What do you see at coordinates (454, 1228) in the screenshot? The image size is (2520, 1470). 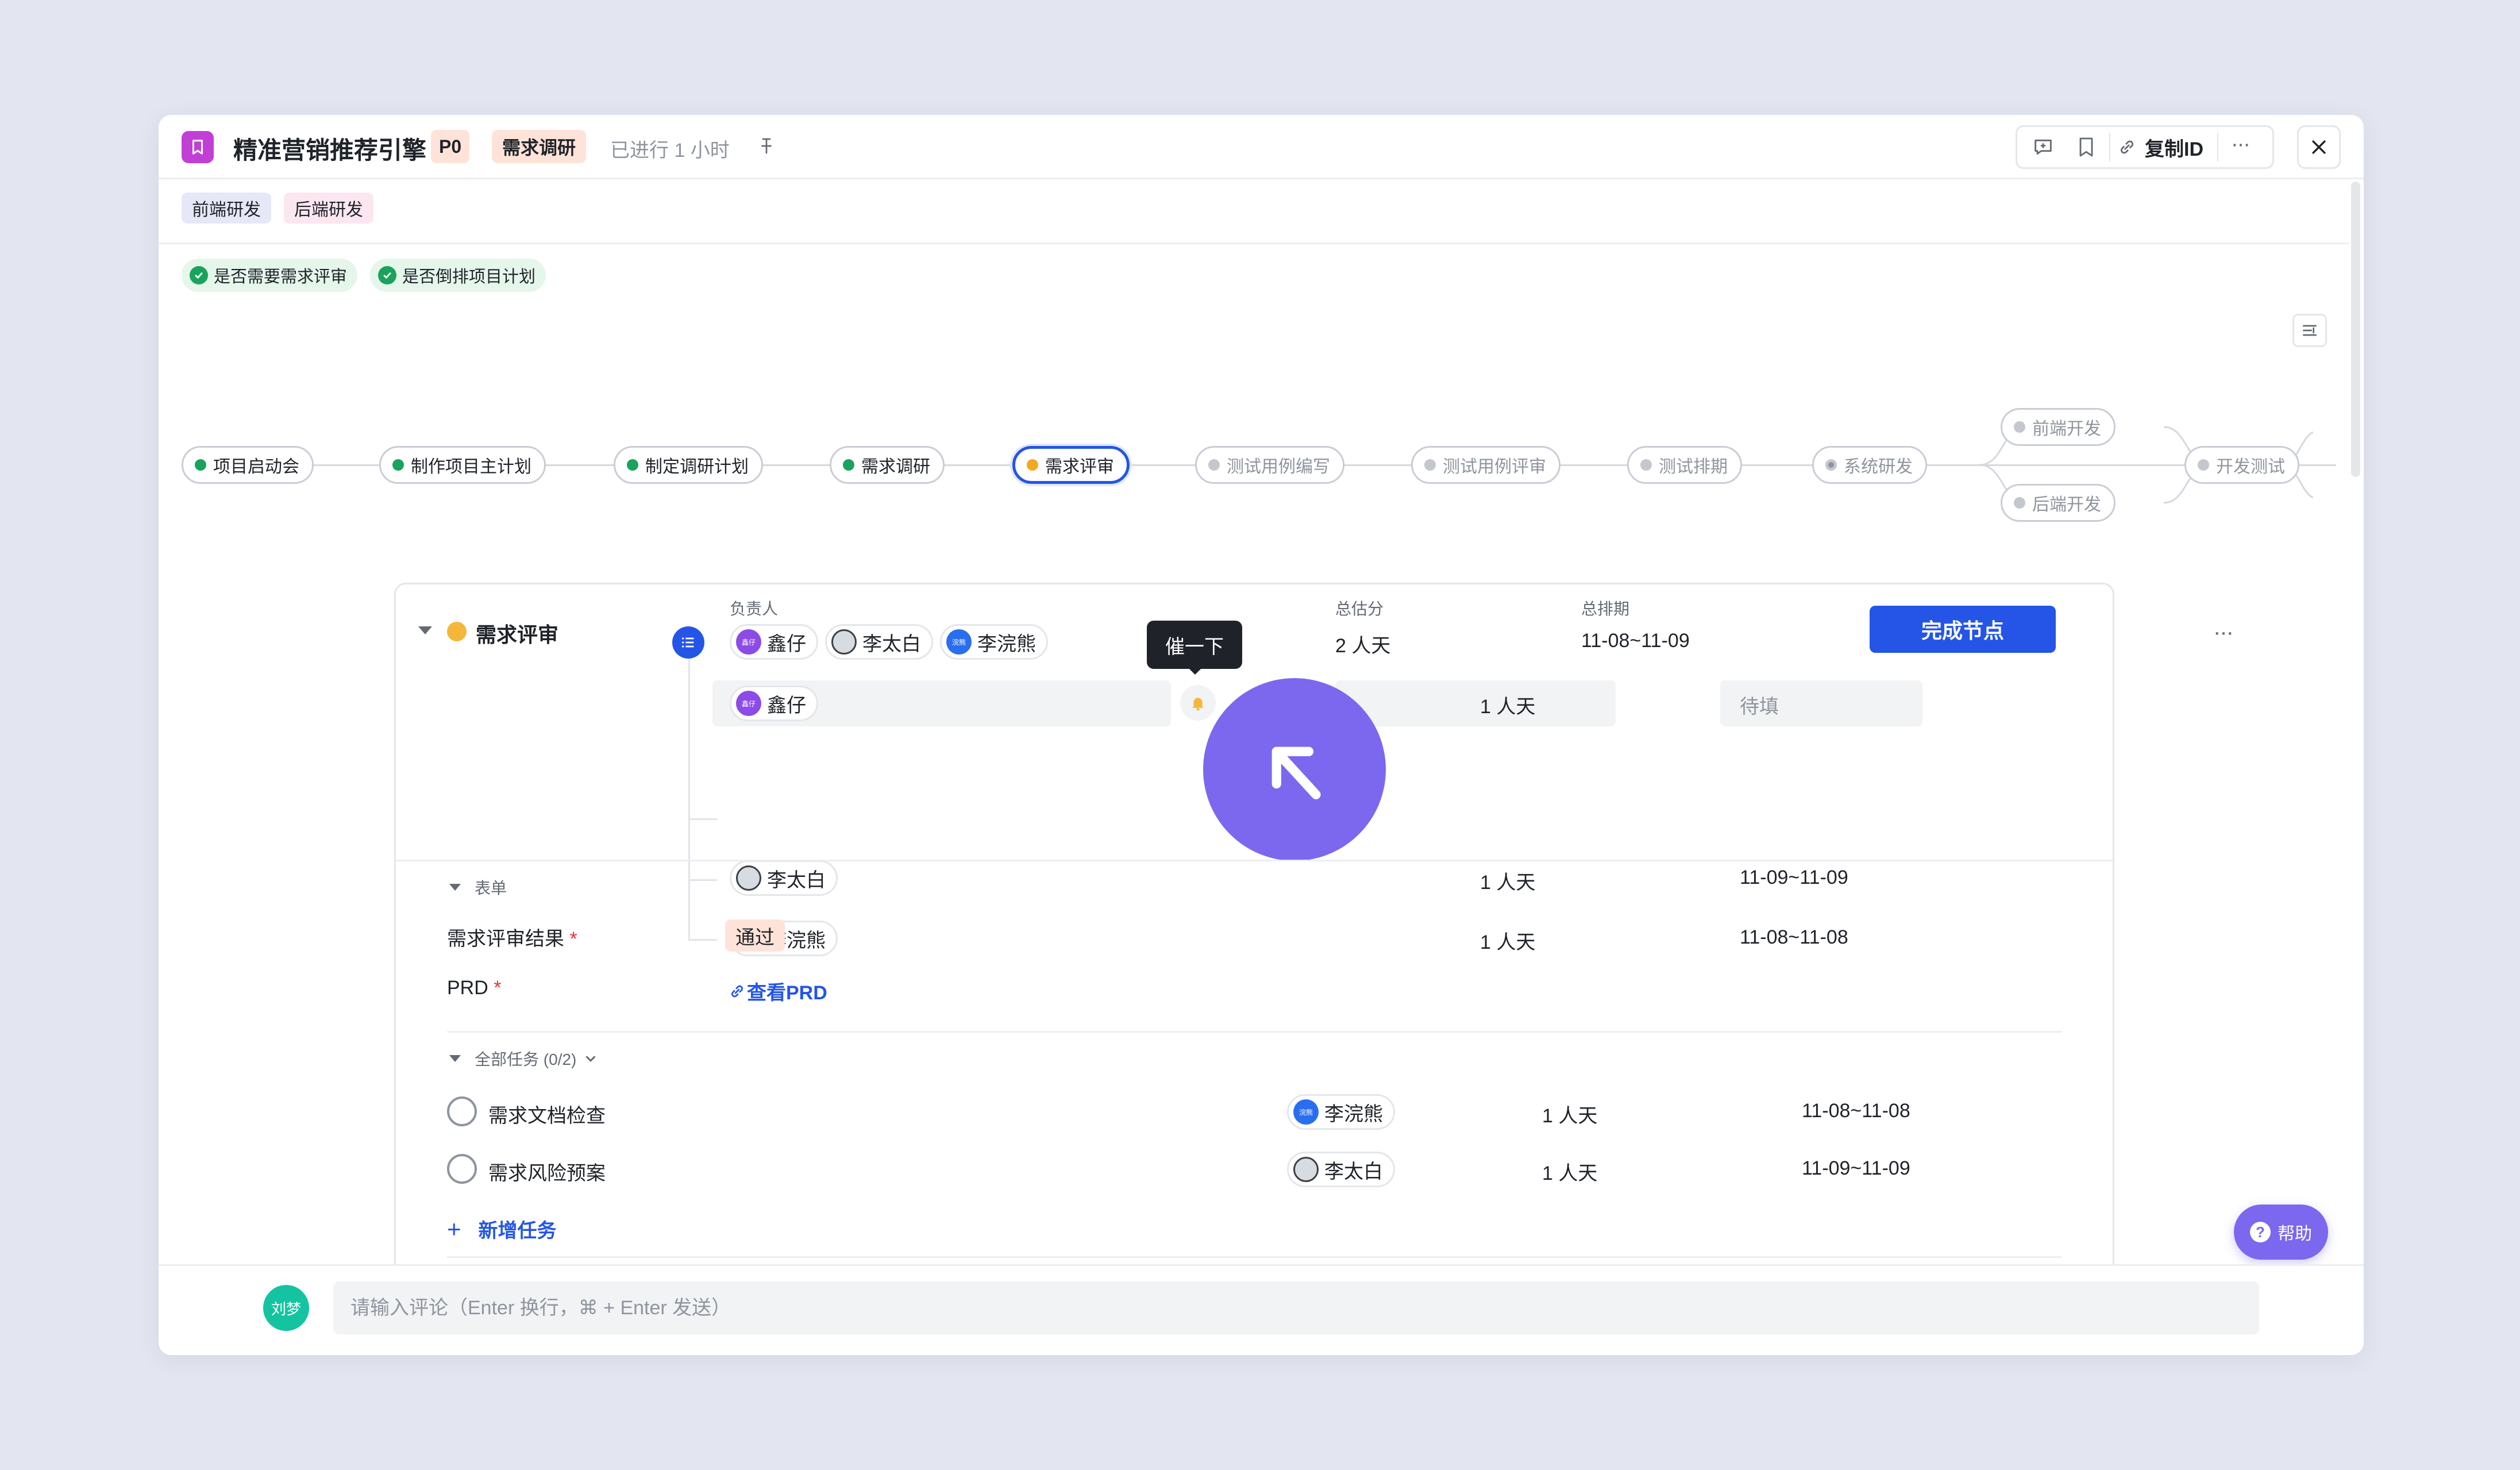 I see `plus-icon: +` at bounding box center [454, 1228].